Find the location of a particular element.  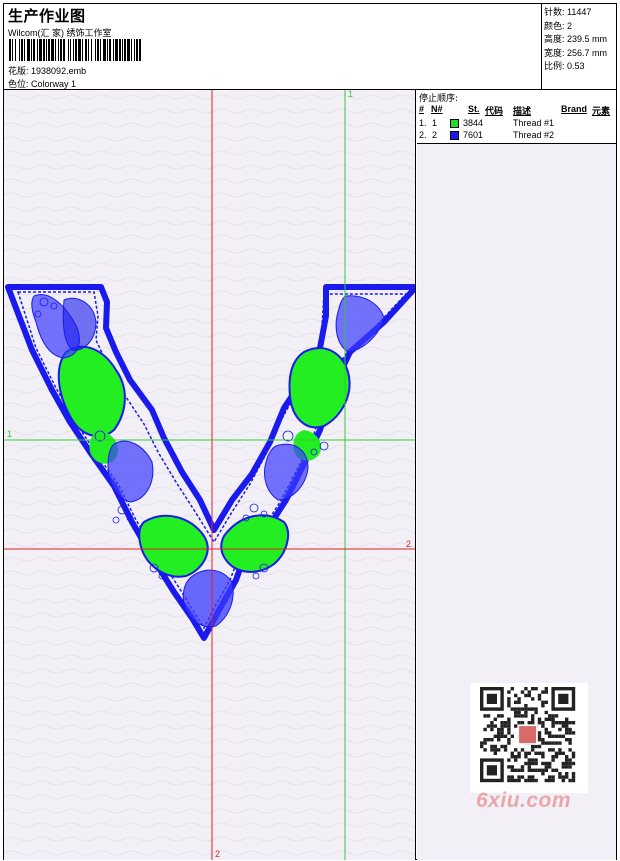

colorway-label: 色位: is located at coordinates (18, 84).